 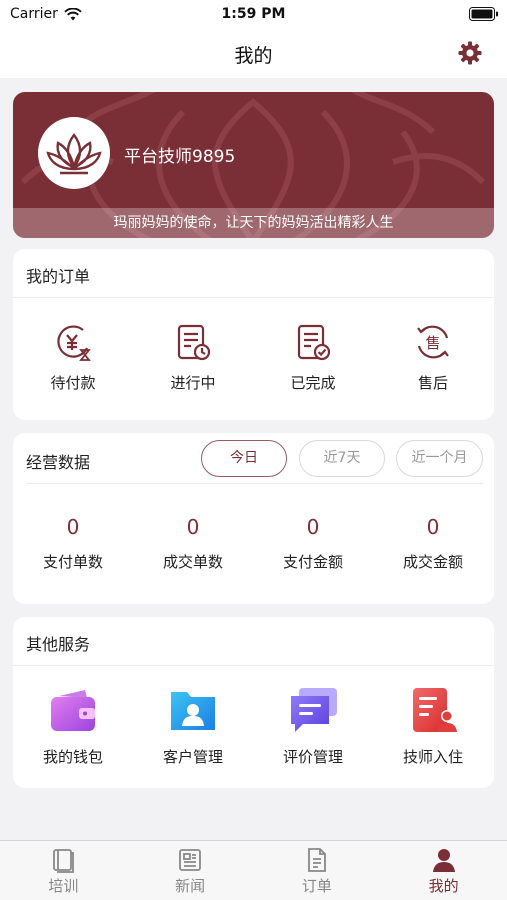 I want to click on wallet-icon, so click(x=73, y=710).